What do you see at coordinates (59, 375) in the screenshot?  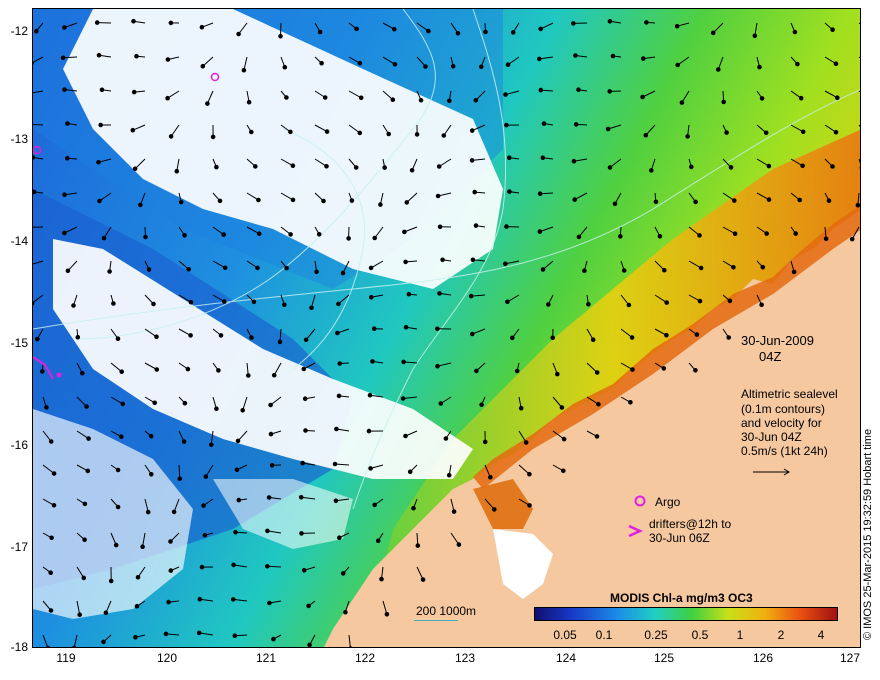 I see `argo-marker` at bounding box center [59, 375].